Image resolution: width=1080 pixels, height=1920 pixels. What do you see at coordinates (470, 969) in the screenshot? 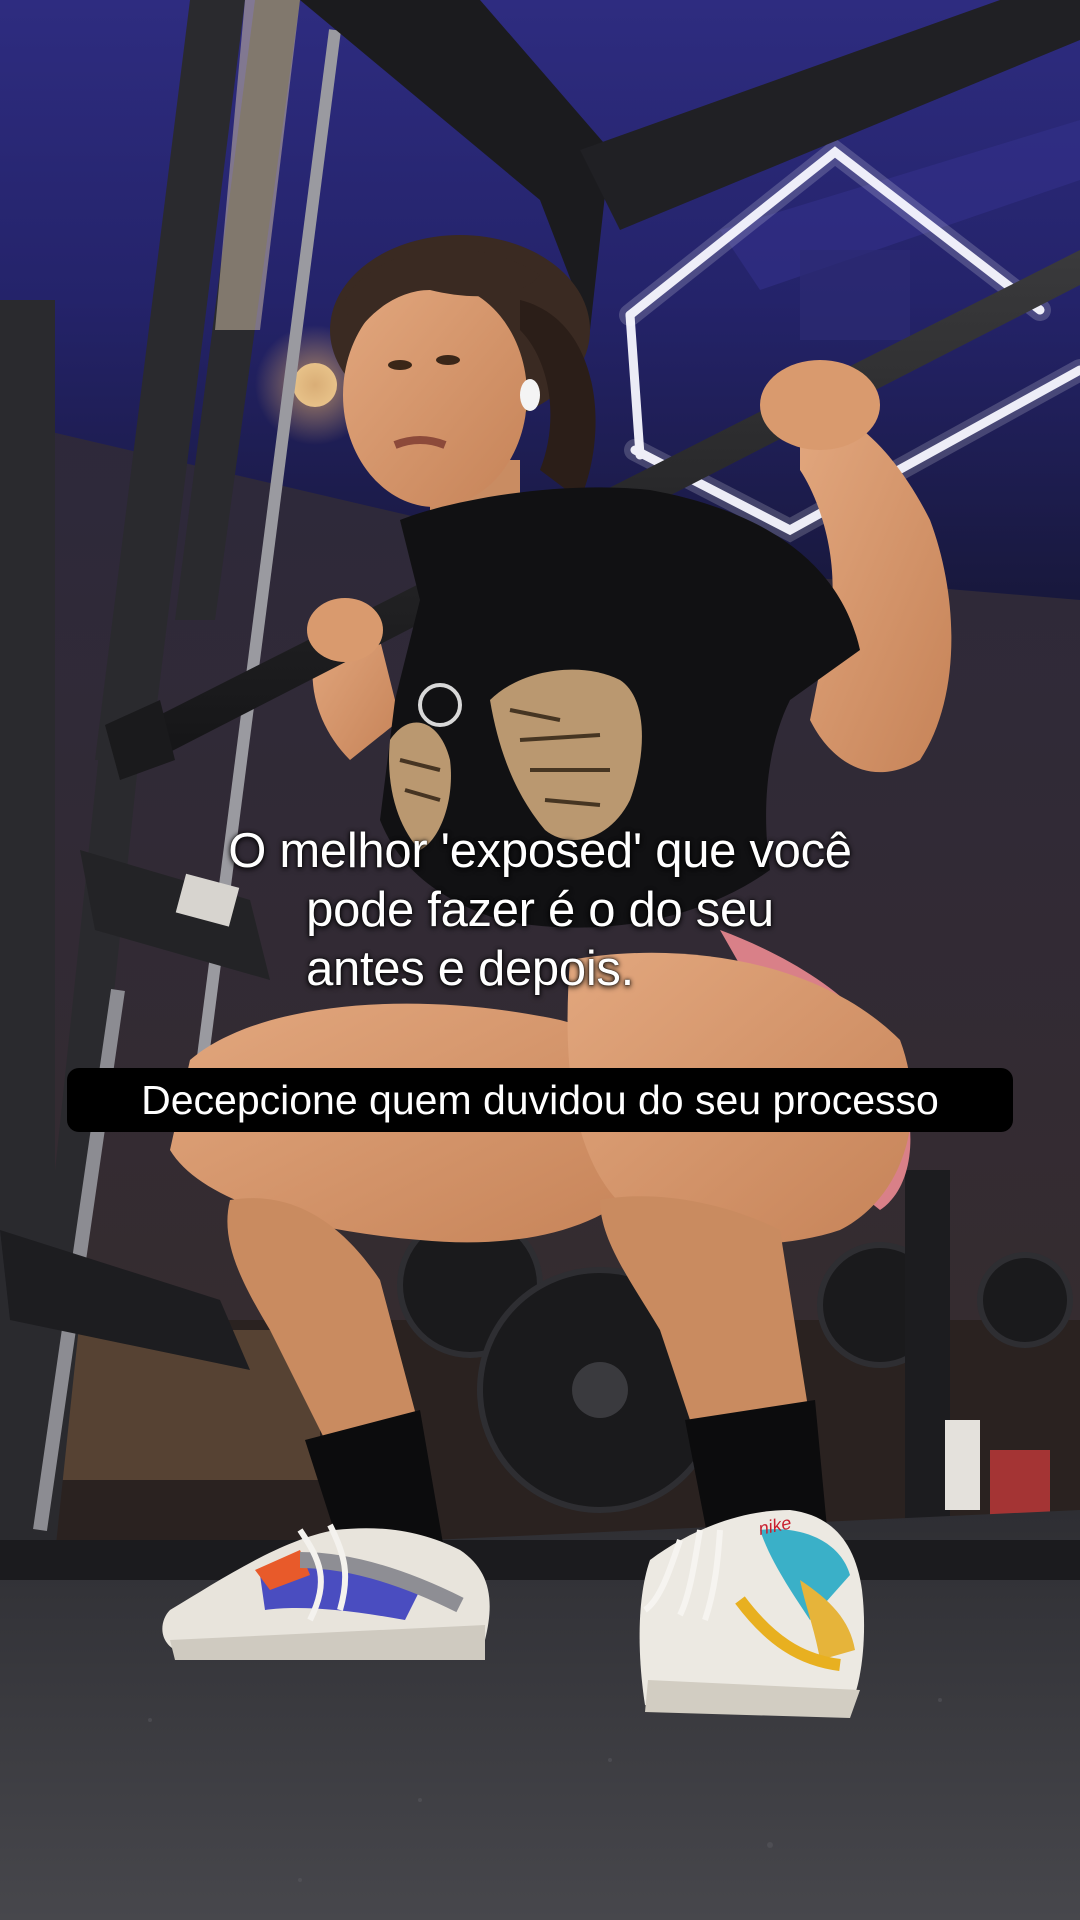
I see `main-caption-line-3: antes e depois.` at bounding box center [470, 969].